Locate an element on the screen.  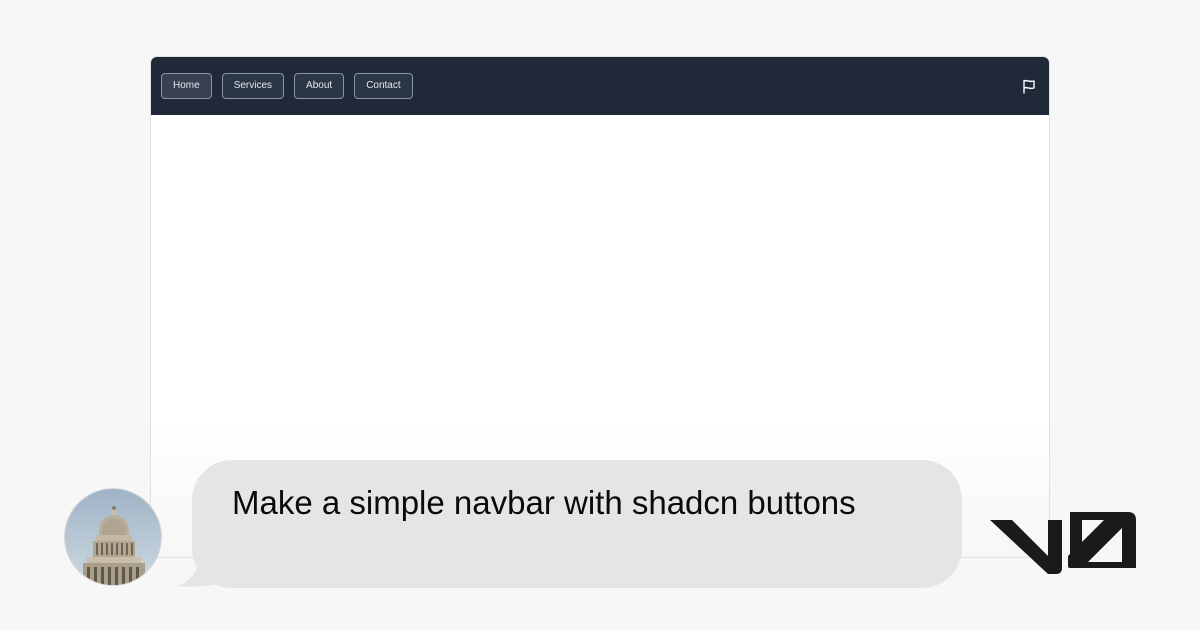
navbar: Home Services About Contact is located at coordinates (600, 86).